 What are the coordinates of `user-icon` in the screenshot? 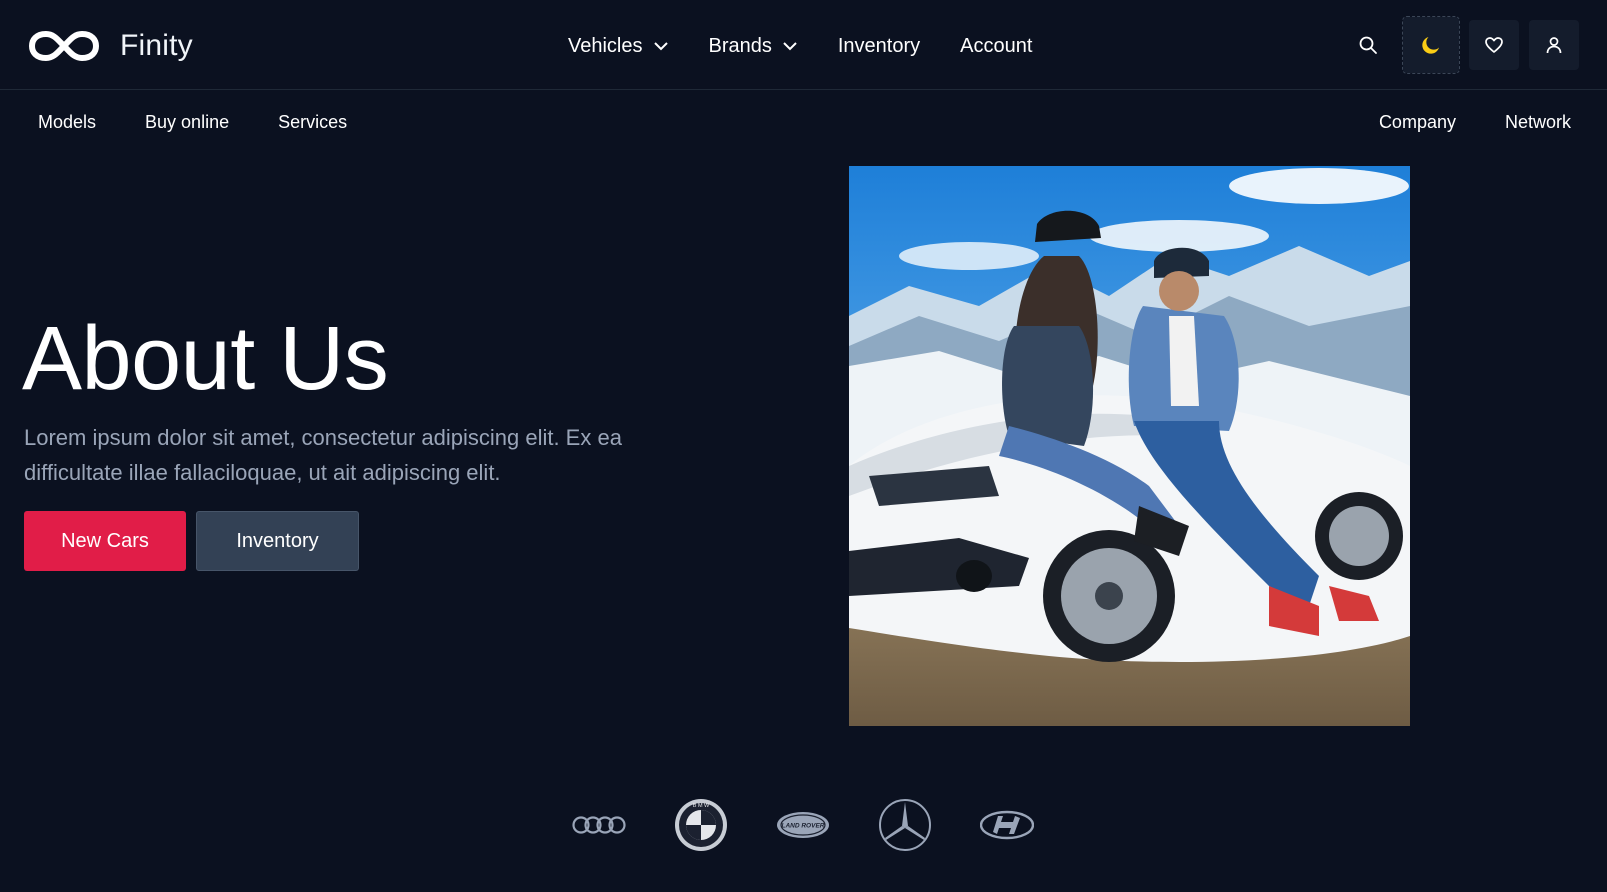 It's located at (1554, 45).